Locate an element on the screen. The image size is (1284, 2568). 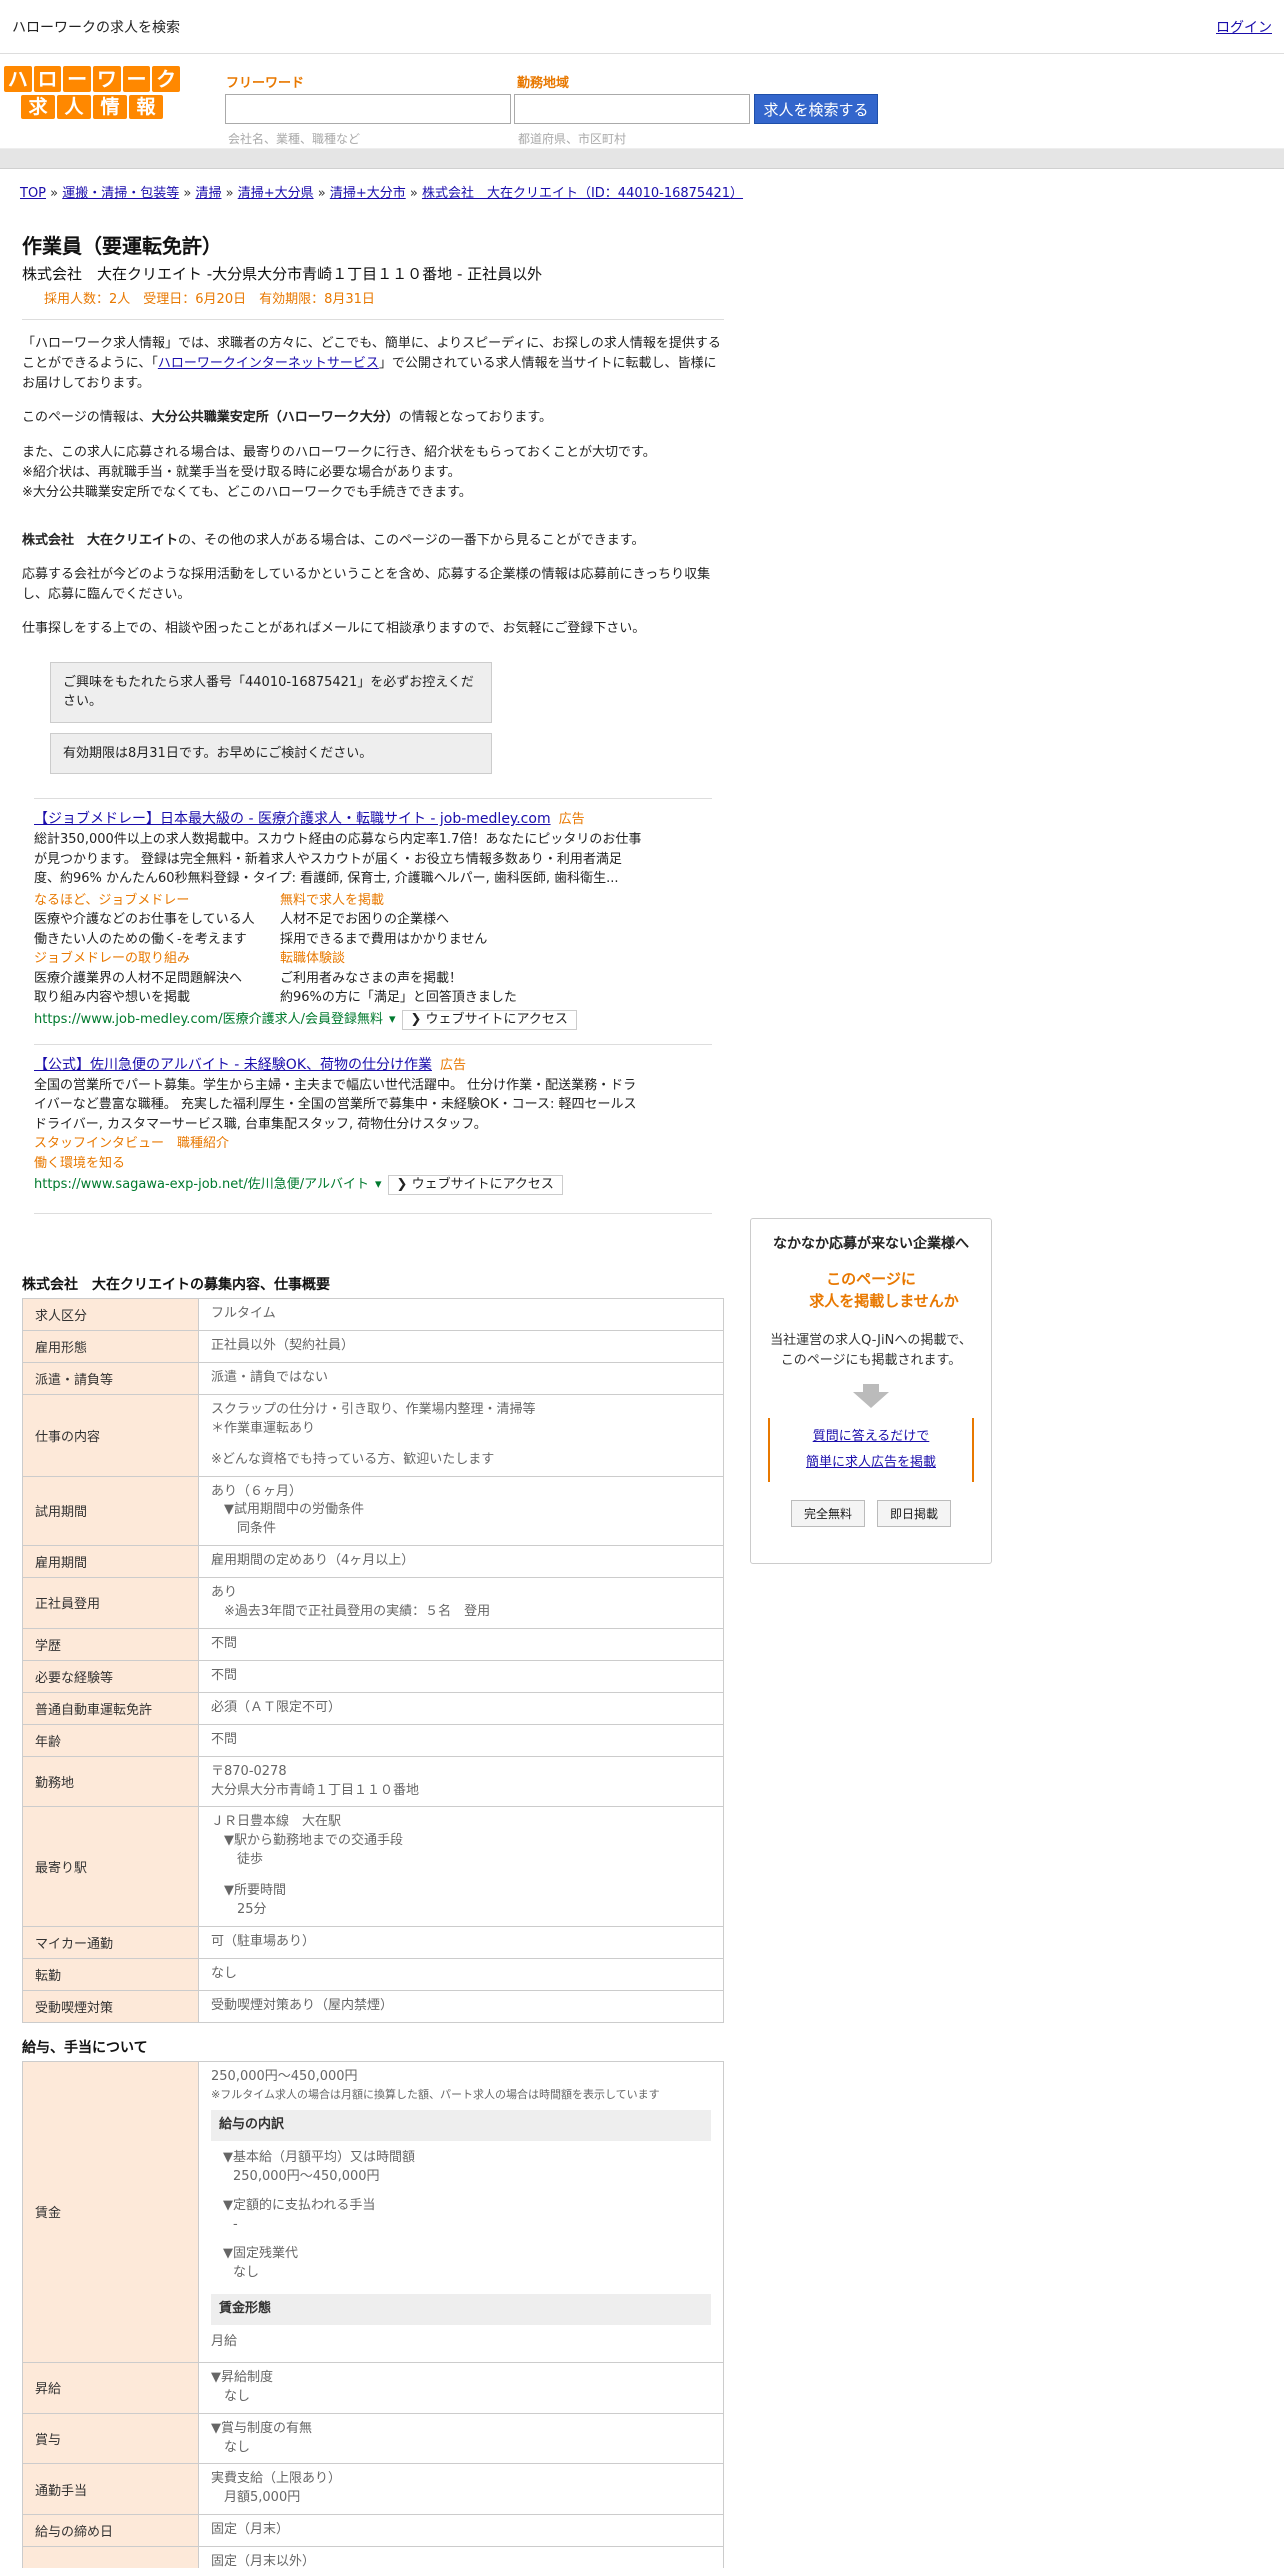
table-row: 正社員登用 あり ※過去3年間で正社員登用の実績：５名 登用 is located at coordinates (373, 1603).